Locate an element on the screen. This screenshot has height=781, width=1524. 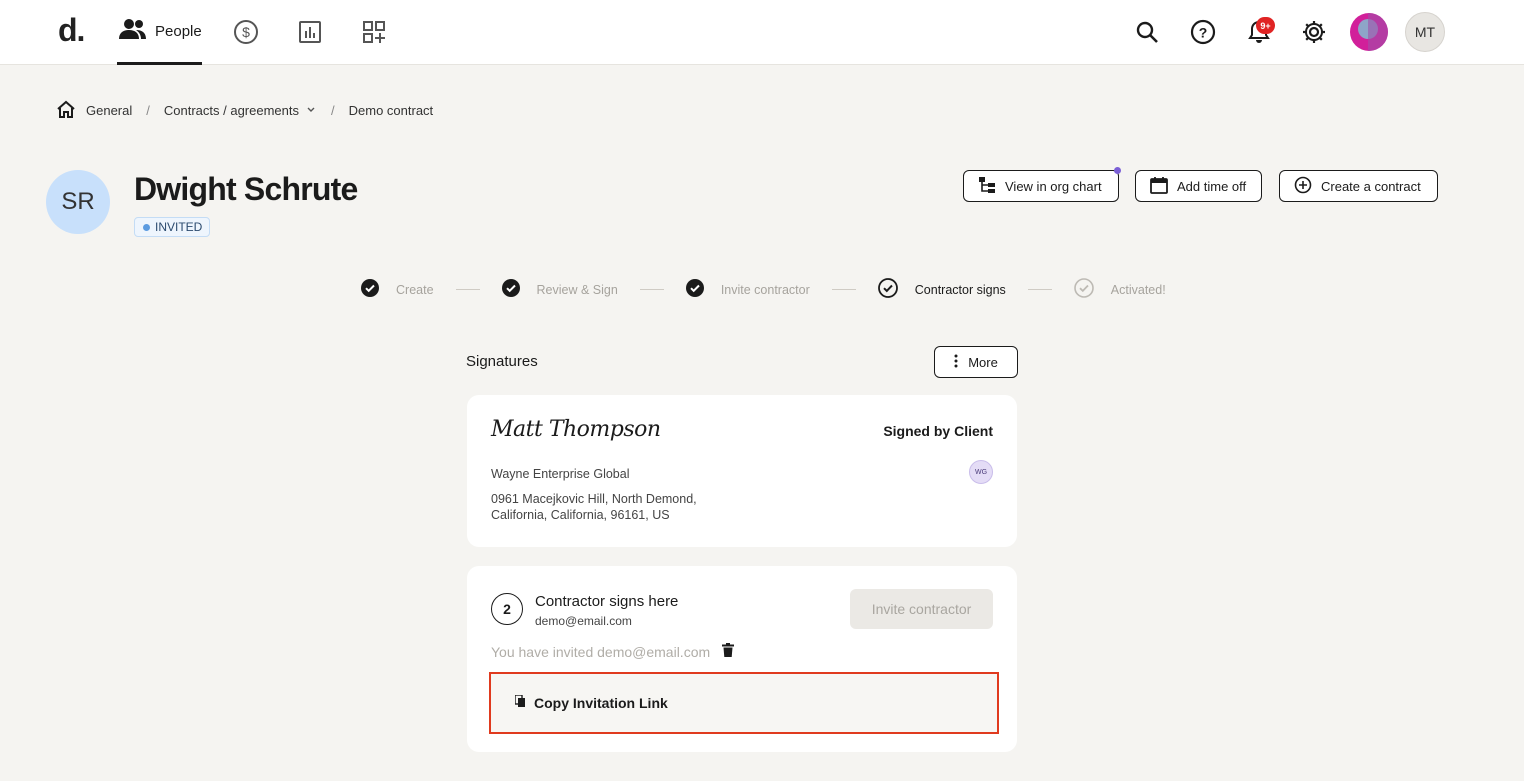
step-label: Review & Sign is located at coordinates (577, 289).